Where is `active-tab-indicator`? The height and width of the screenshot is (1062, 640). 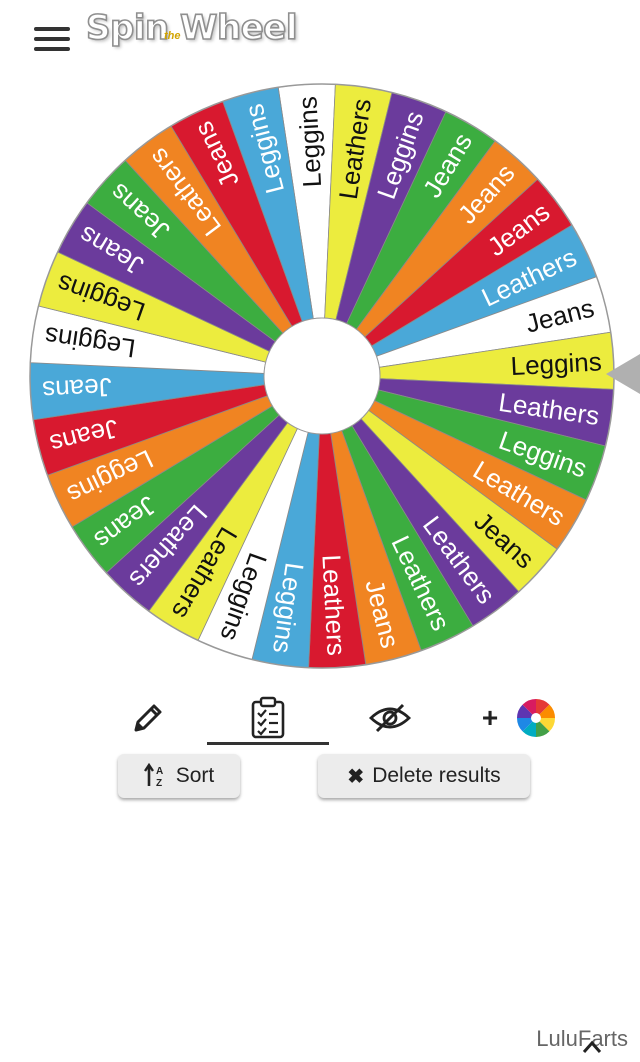 active-tab-indicator is located at coordinates (268, 743).